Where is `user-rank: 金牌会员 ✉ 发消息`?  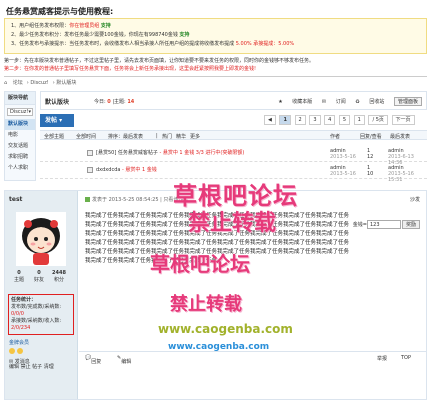 user-rank: 金牌会员 ✉ 发消息 is located at coordinates (19, 352).